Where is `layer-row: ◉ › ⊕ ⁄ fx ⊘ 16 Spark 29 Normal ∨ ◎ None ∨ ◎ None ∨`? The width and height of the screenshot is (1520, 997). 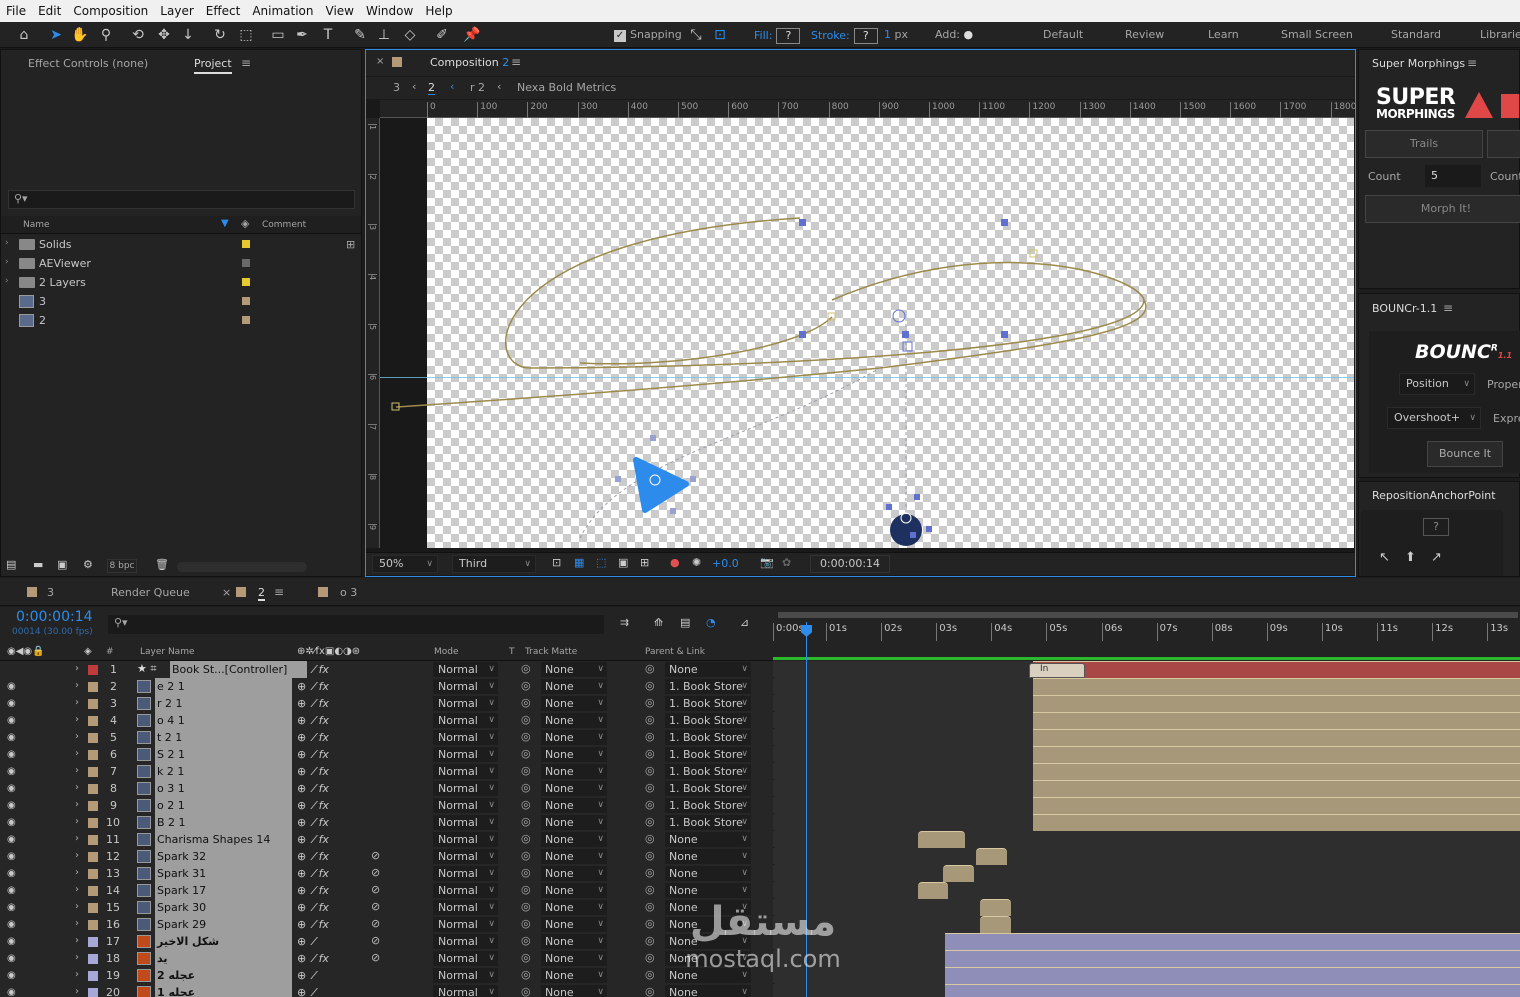
layer-row: ◉ › ⊕ ⁄ fx ⊘ 16 Spark 29 Normal ∨ ◎ None ∨ ◎ None ∨ is located at coordinates (760, 924).